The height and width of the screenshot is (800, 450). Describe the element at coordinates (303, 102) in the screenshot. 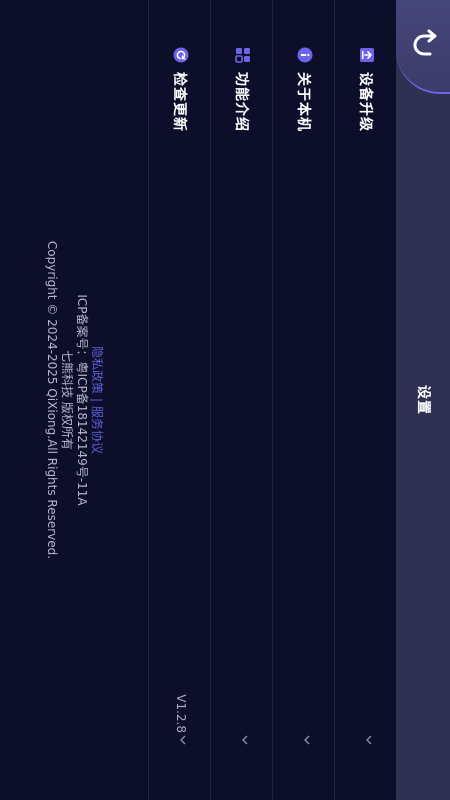

I see `menu-item-label: 关于本机` at that location.